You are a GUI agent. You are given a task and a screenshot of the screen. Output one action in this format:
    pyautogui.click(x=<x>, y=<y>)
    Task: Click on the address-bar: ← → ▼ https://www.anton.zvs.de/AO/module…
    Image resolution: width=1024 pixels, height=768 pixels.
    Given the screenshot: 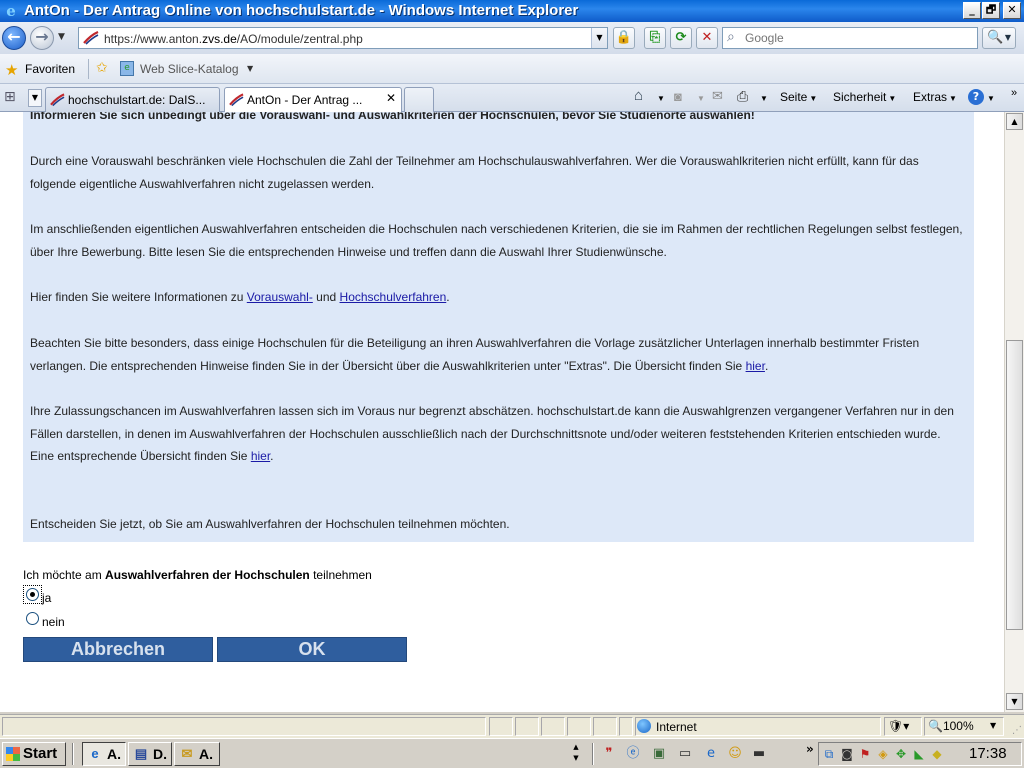 What is the action you would take?
    pyautogui.click(x=512, y=38)
    